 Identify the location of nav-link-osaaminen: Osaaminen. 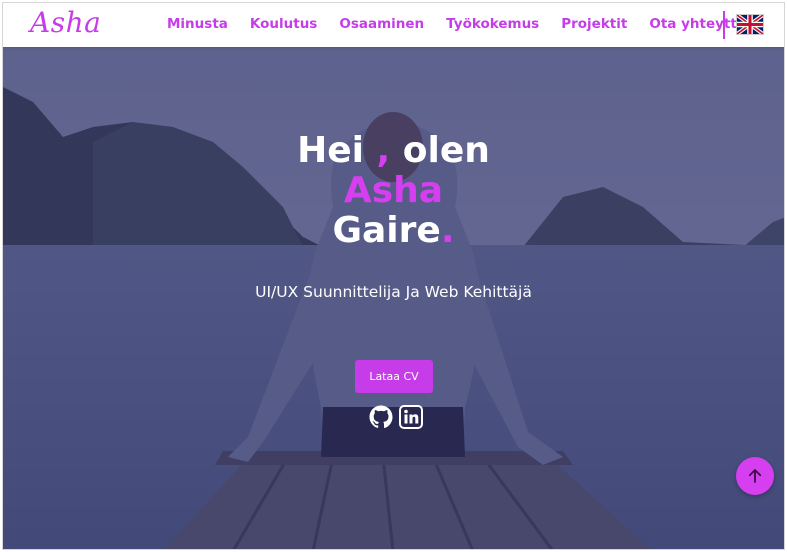
(381, 24).